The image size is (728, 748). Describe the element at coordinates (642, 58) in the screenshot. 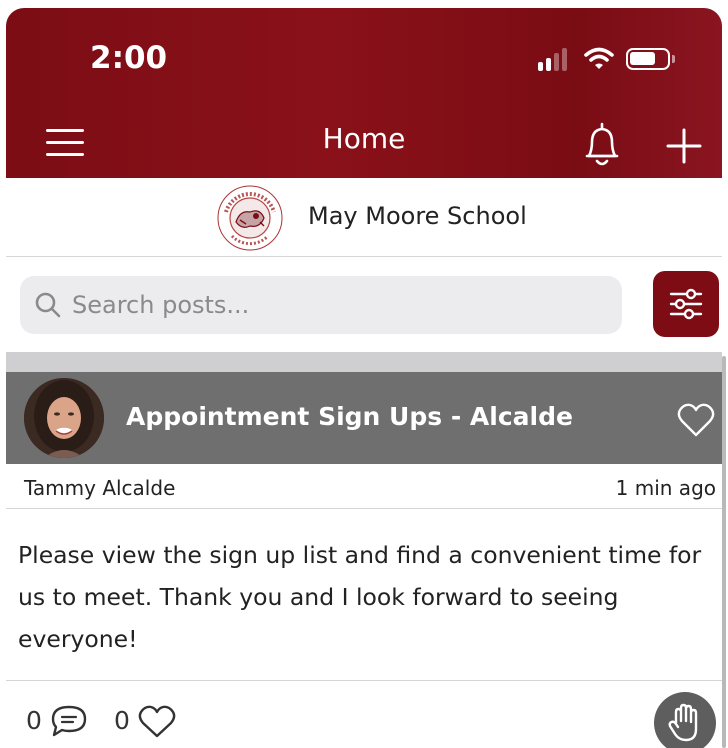

I see `battery-level` at that location.